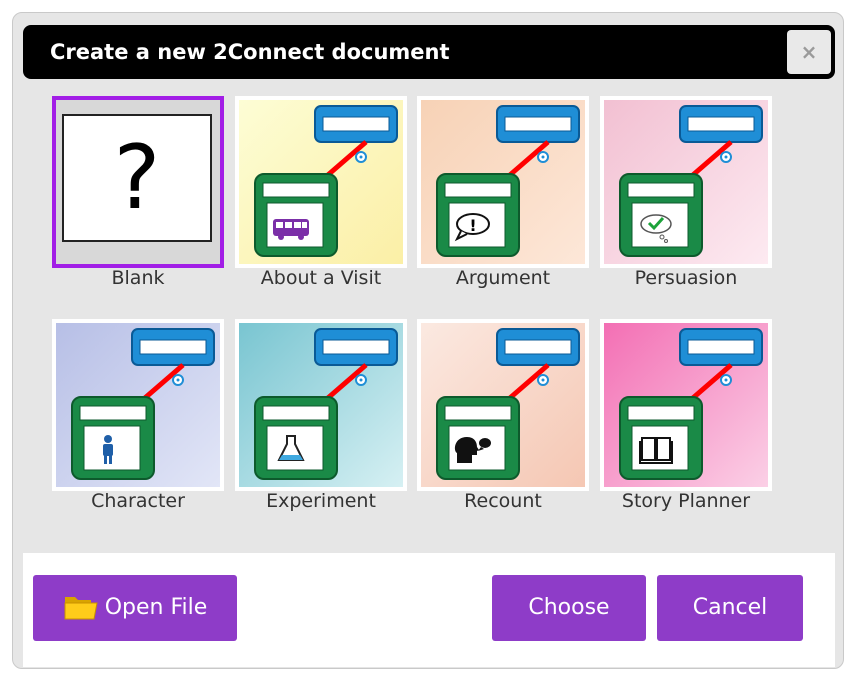 The image size is (846, 675). I want to click on cancel-button: Cancel, so click(730, 608).